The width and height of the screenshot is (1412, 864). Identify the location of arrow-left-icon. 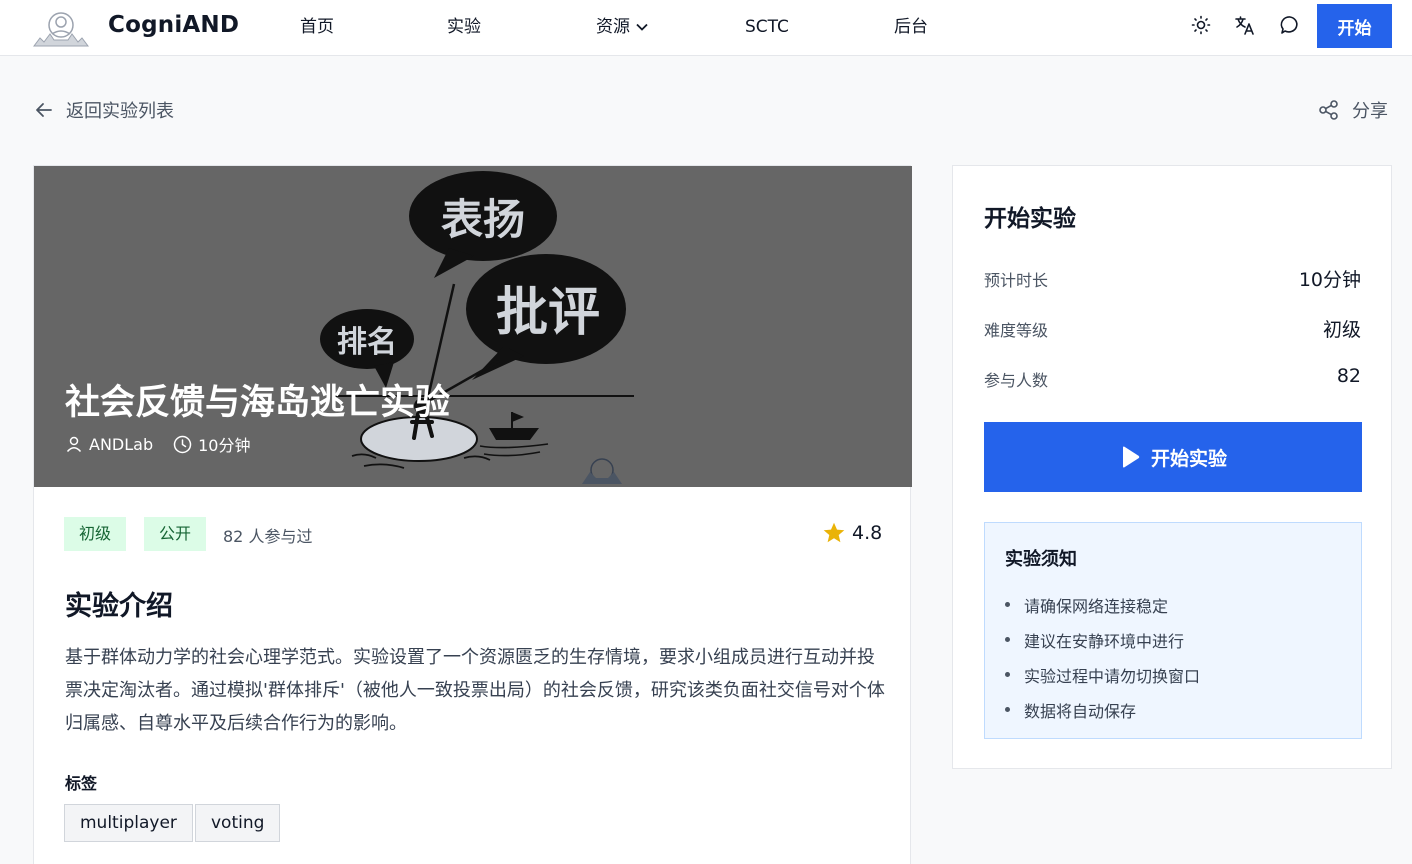
(44, 110).